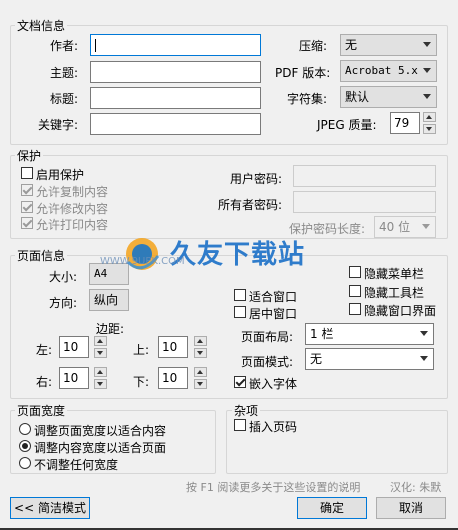 The width and height of the screenshot is (458, 530). What do you see at coordinates (316, 359) in the screenshot?
I see `page-mode-value: 无` at bounding box center [316, 359].